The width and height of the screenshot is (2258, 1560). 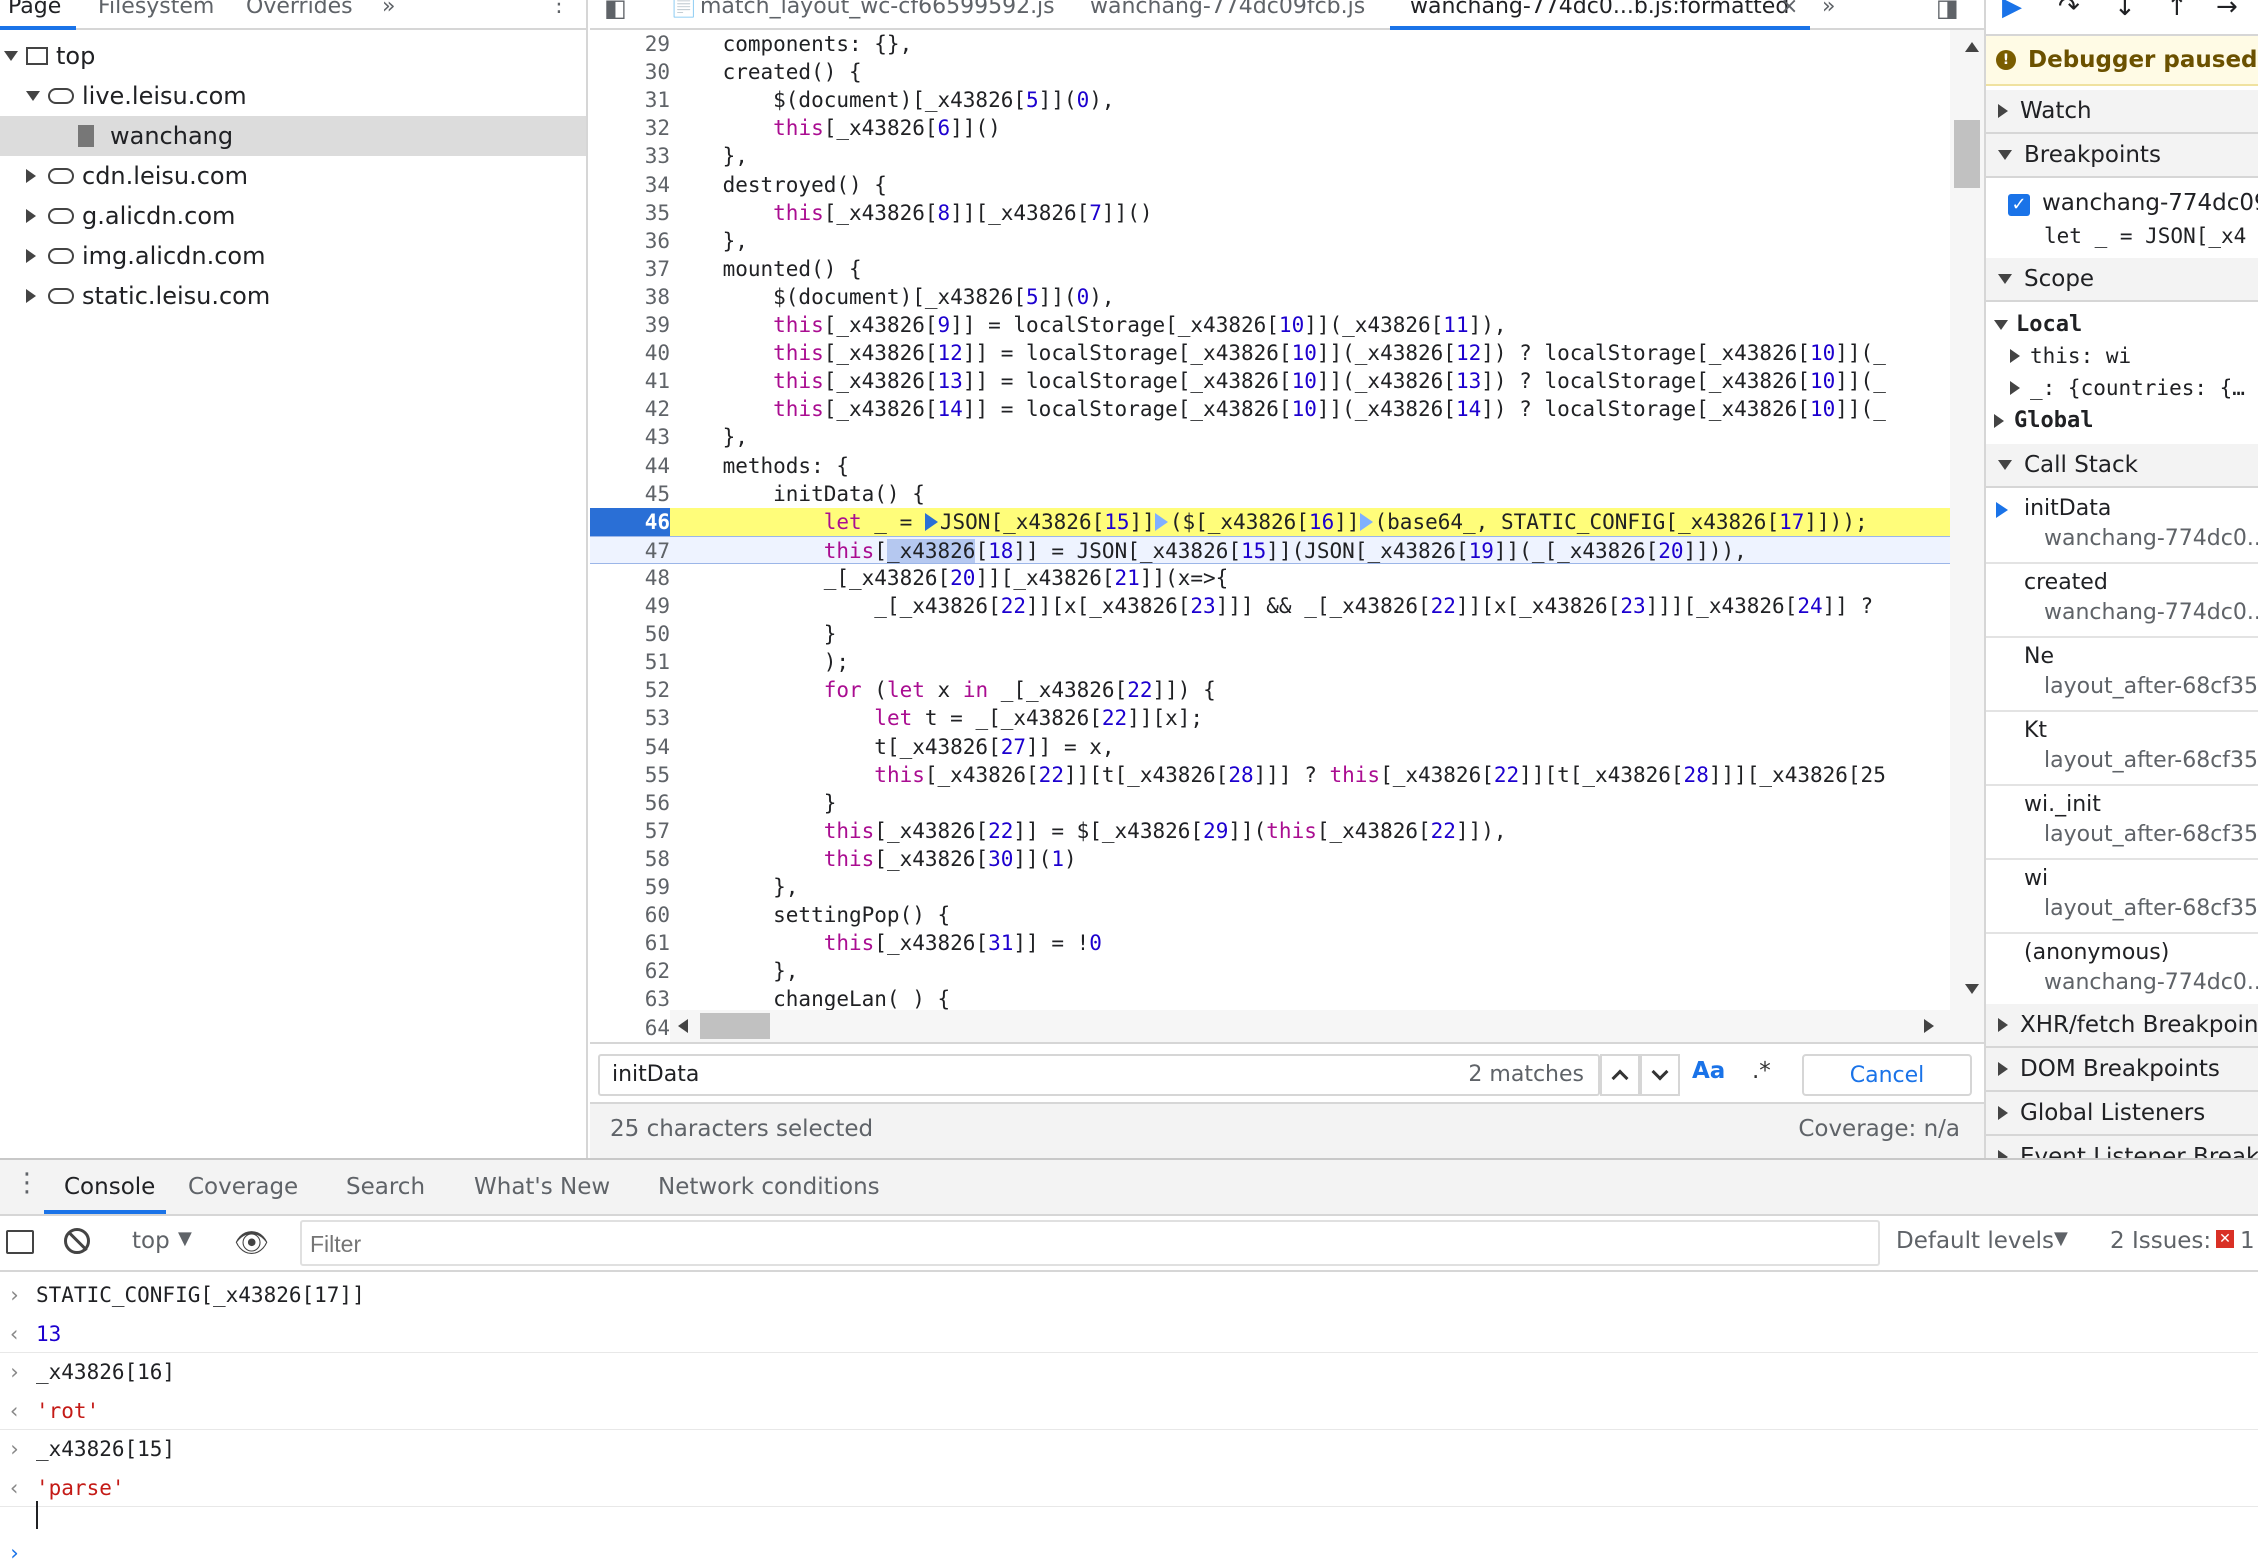 What do you see at coordinates (655, 1074) in the screenshot?
I see `find-input: initData` at bounding box center [655, 1074].